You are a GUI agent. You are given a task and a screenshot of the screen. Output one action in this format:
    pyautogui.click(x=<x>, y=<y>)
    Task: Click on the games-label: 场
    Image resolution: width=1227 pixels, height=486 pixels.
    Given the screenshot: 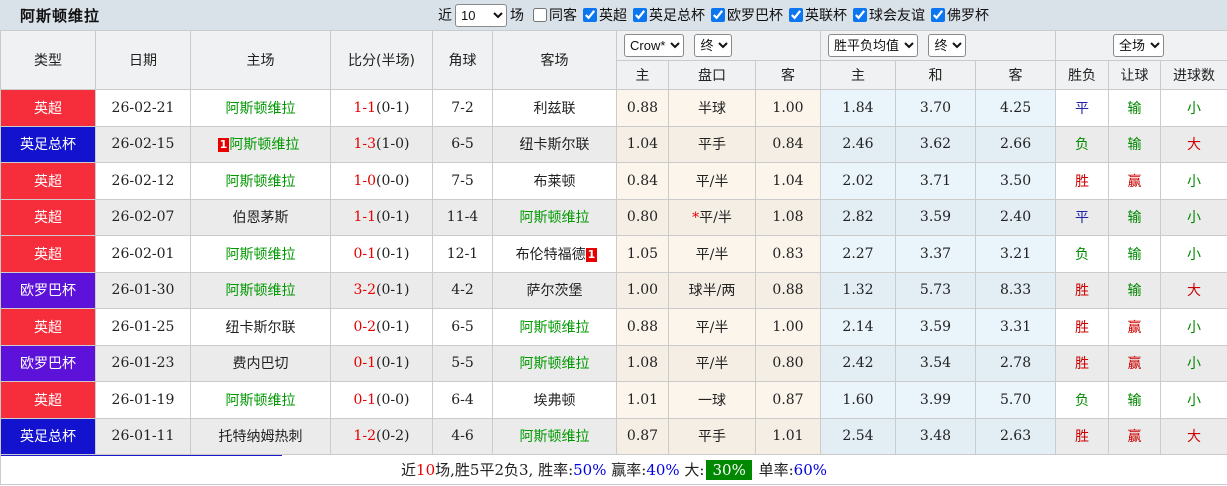 What is the action you would take?
    pyautogui.click(x=517, y=16)
    